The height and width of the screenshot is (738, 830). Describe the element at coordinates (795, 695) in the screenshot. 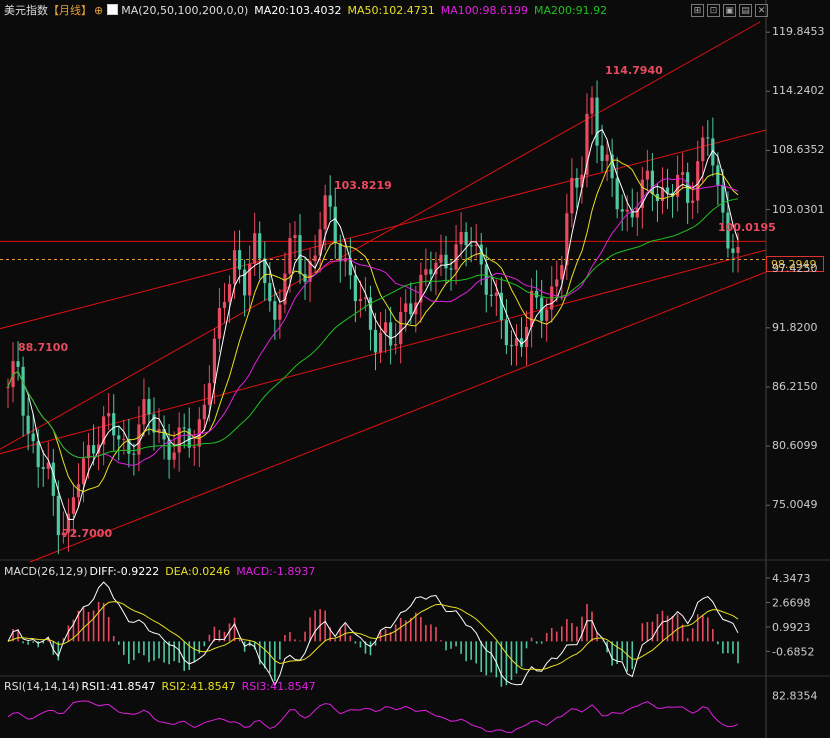

I see `rsi-tick-label: 82.8354` at that location.